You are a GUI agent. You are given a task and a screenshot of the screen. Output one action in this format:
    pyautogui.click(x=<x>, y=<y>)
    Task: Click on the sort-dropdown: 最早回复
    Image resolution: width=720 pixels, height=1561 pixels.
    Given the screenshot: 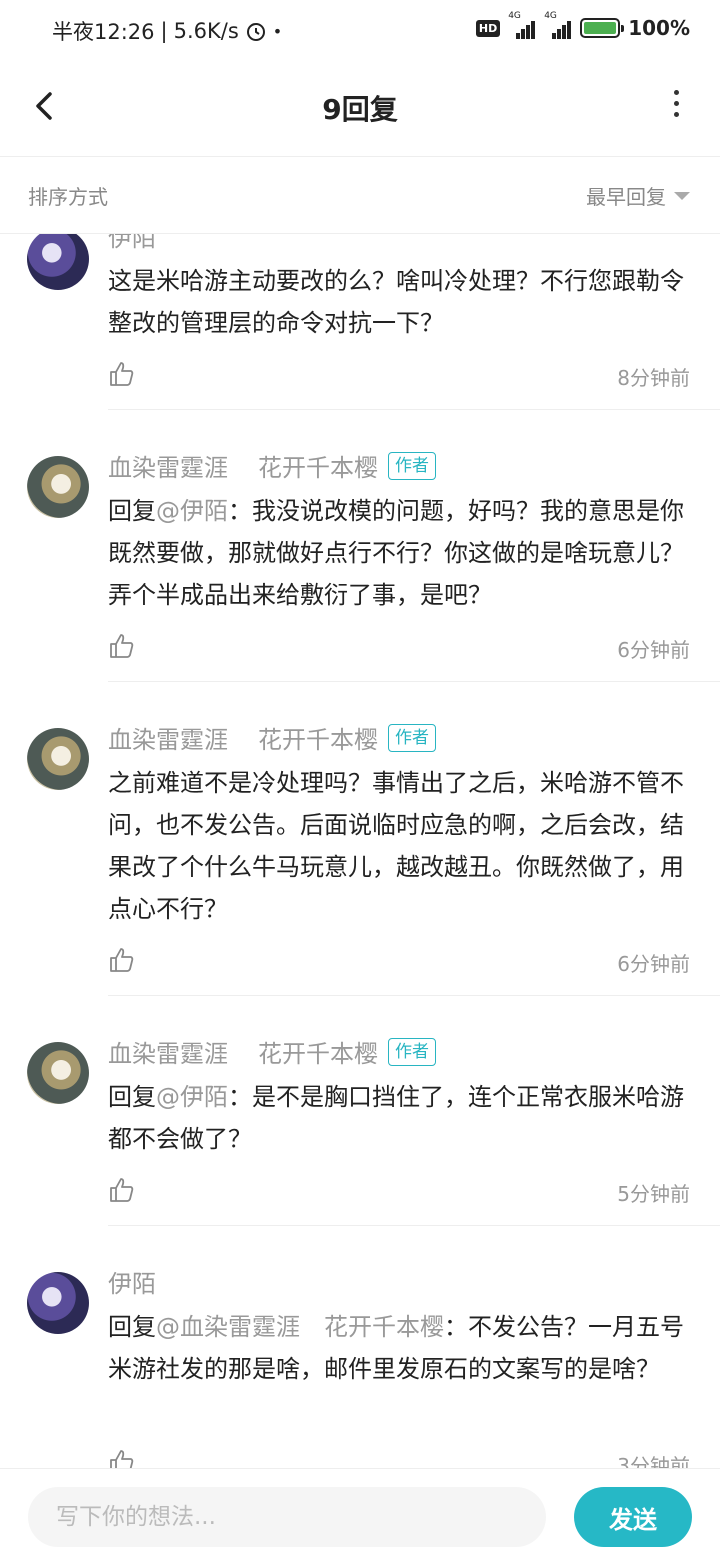 What is the action you would take?
    pyautogui.click(x=638, y=195)
    